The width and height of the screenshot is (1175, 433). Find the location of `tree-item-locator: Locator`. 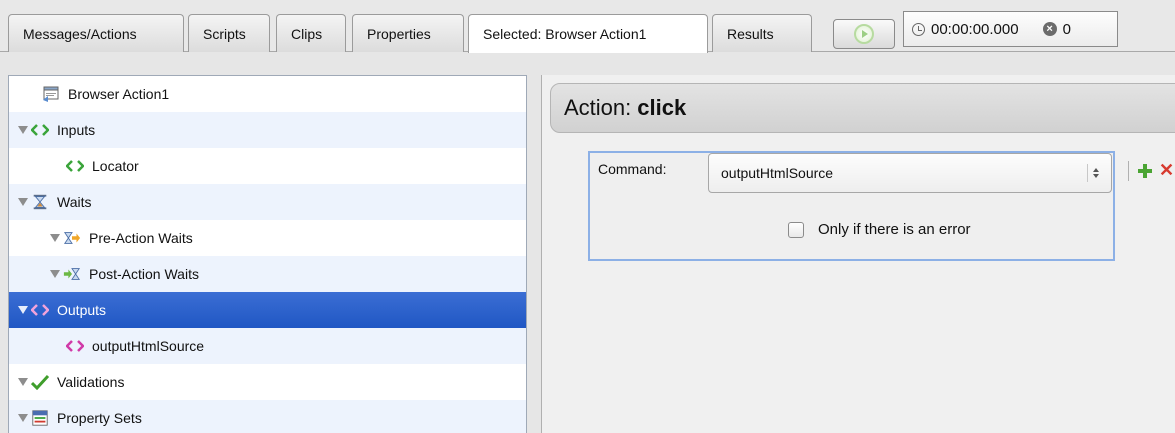

tree-item-locator: Locator is located at coordinates (267, 166).